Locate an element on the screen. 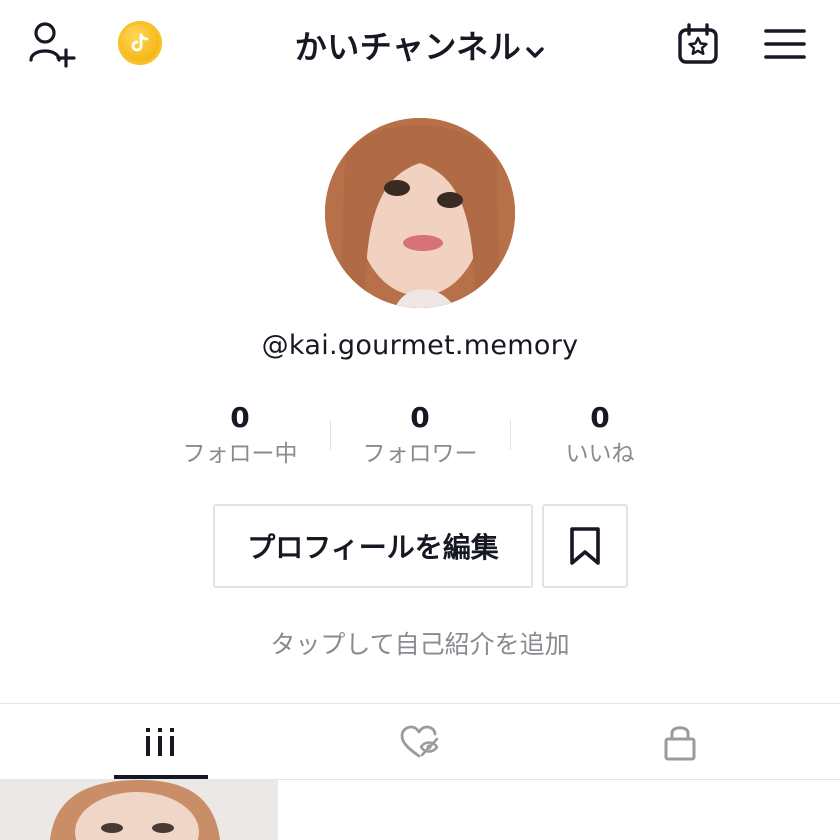  tab-liked is located at coordinates (420, 741).